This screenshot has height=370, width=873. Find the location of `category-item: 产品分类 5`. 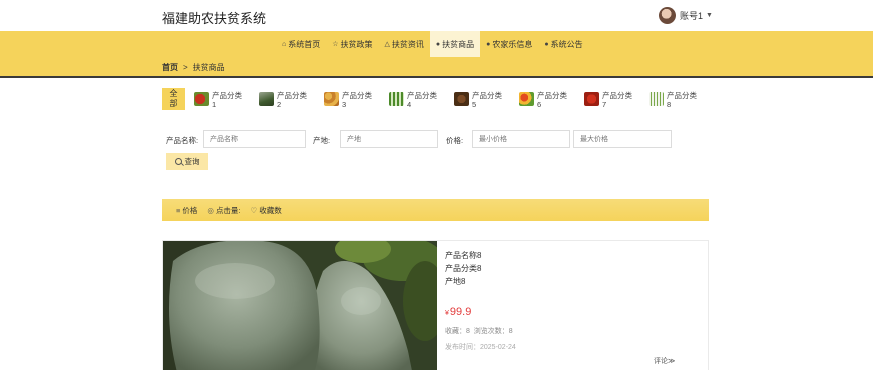

category-item: 产品分类 5 is located at coordinates (485, 100).